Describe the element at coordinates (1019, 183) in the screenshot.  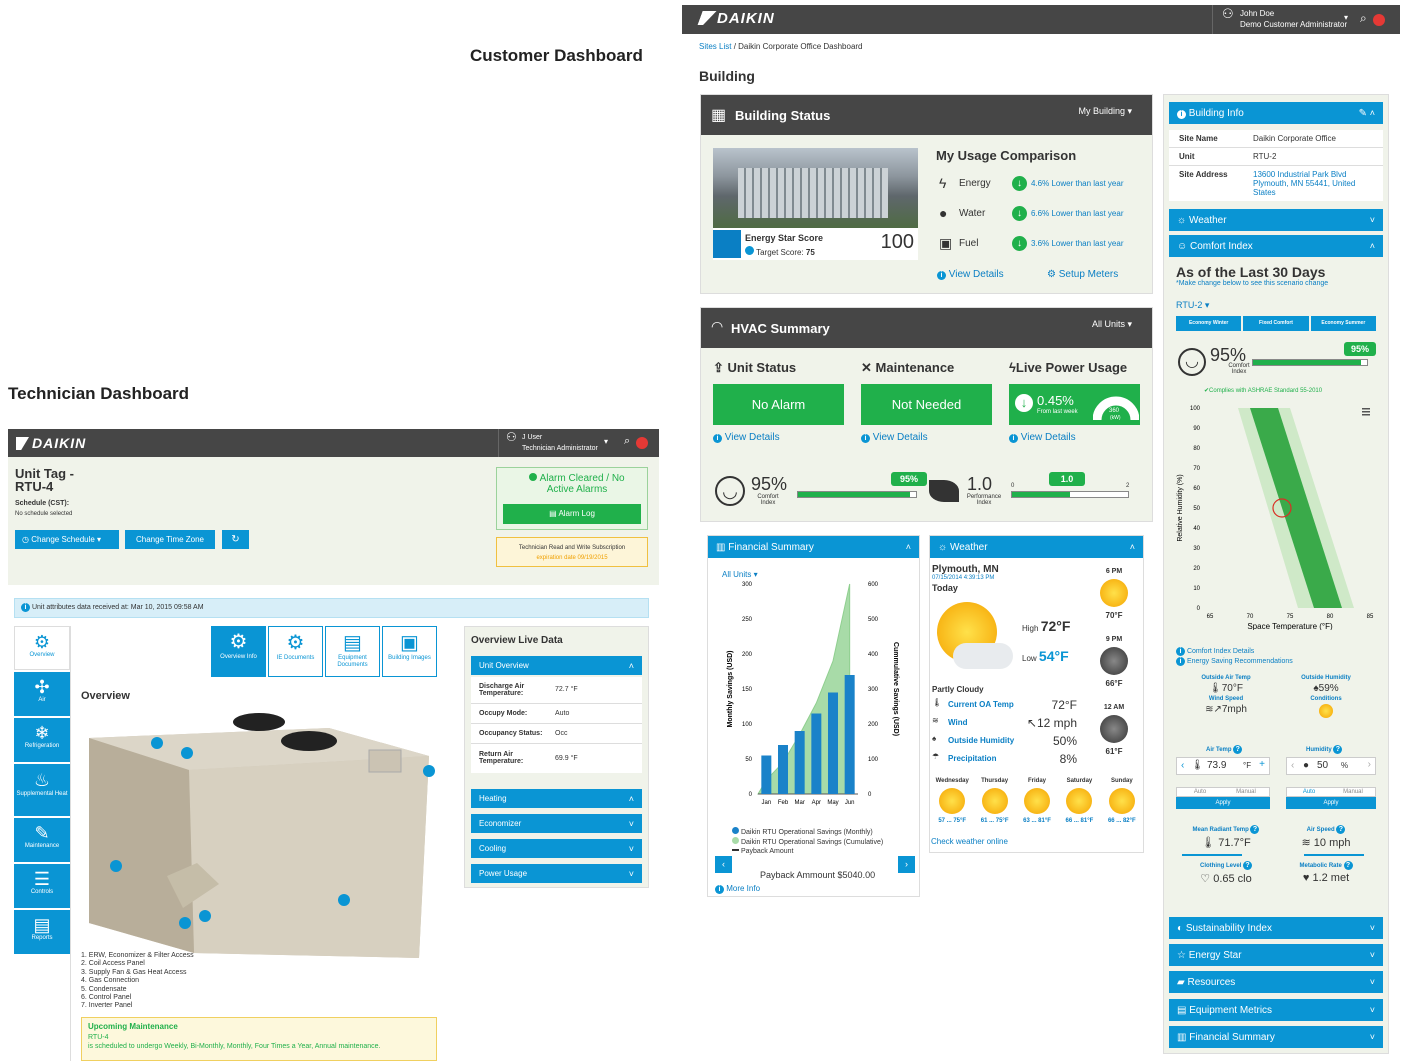
I see `down-arrow-icon: ↓` at that location.